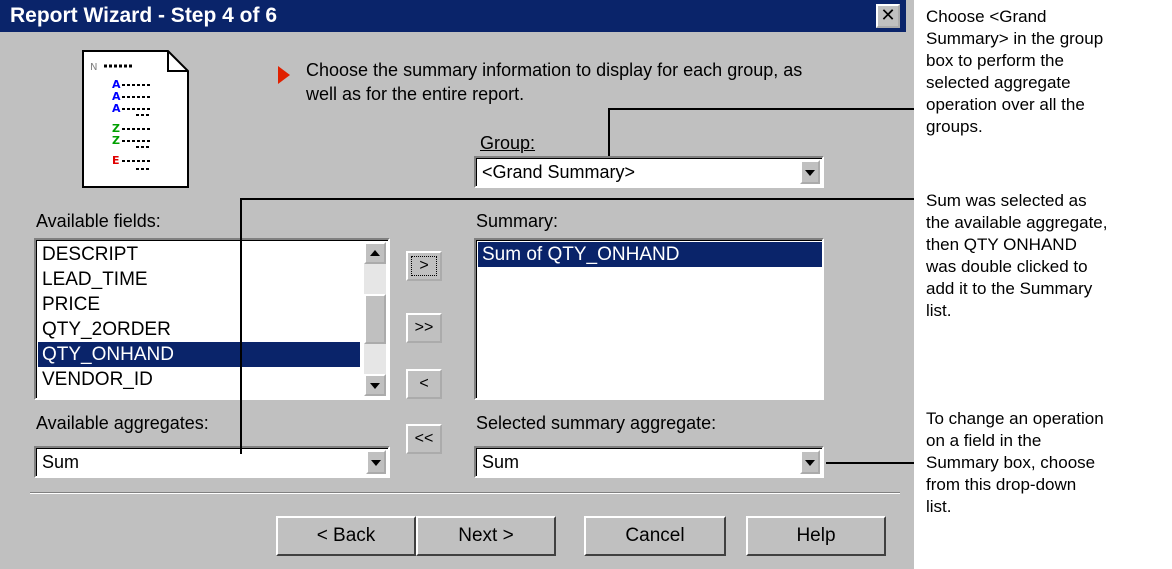  I want to click on next-button: Next >, so click(486, 536).